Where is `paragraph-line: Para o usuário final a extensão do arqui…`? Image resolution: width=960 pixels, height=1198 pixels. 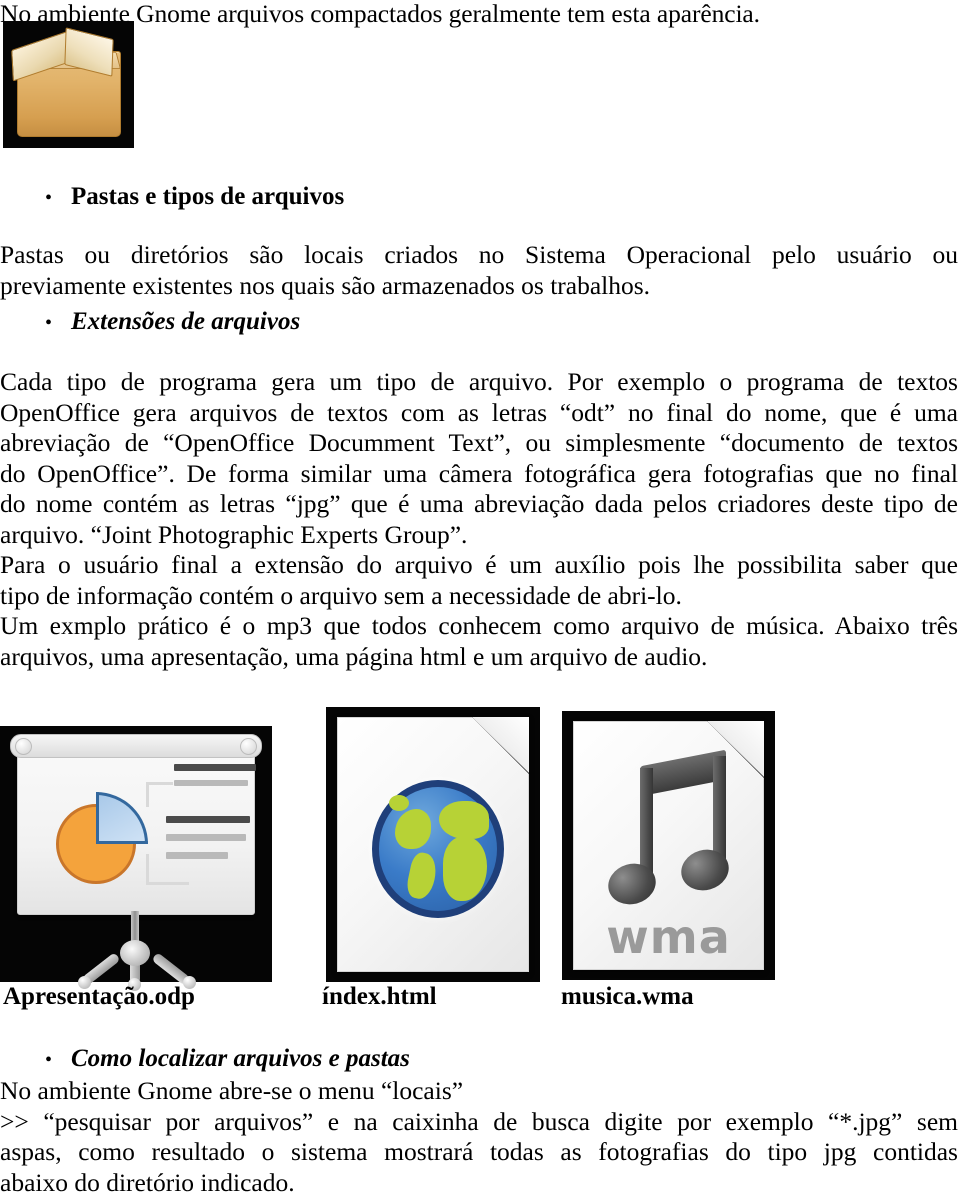
paragraph-line: Para o usuário final a extensão do arqui… is located at coordinates (479, 565).